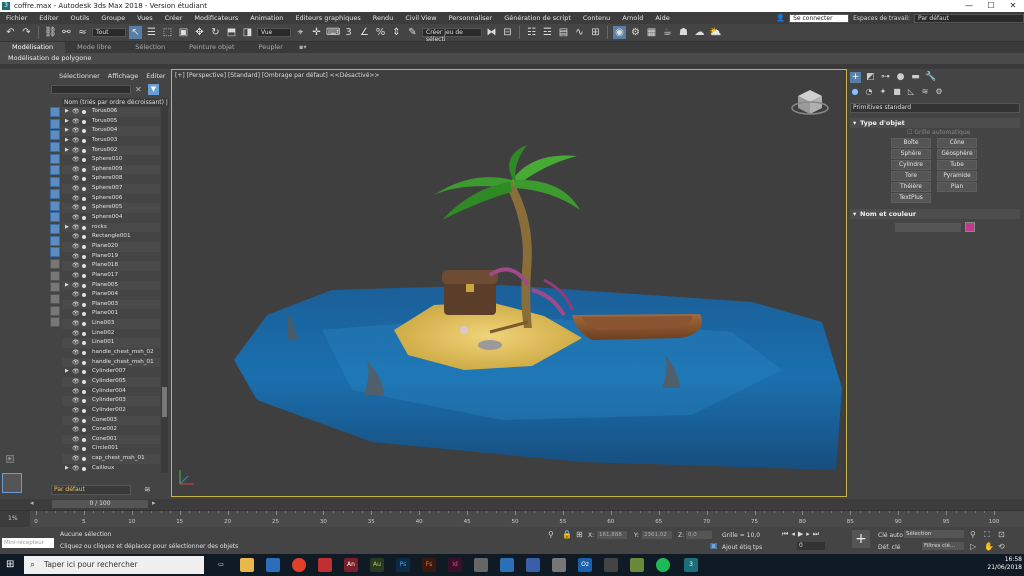  What do you see at coordinates (316, 32) in the screenshot?
I see `select-manipulate-icon: ✛` at bounding box center [316, 32].